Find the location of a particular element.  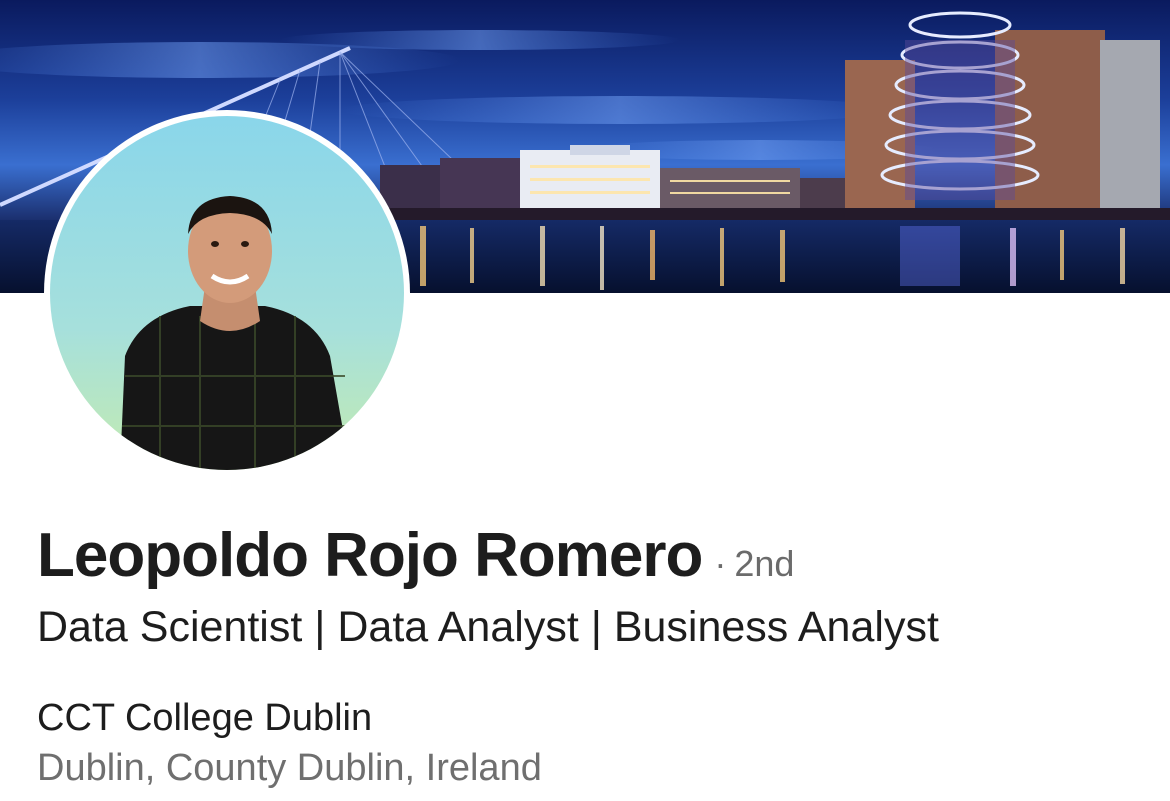

education-link: CCT College Dublin is located at coordinates (204, 718).